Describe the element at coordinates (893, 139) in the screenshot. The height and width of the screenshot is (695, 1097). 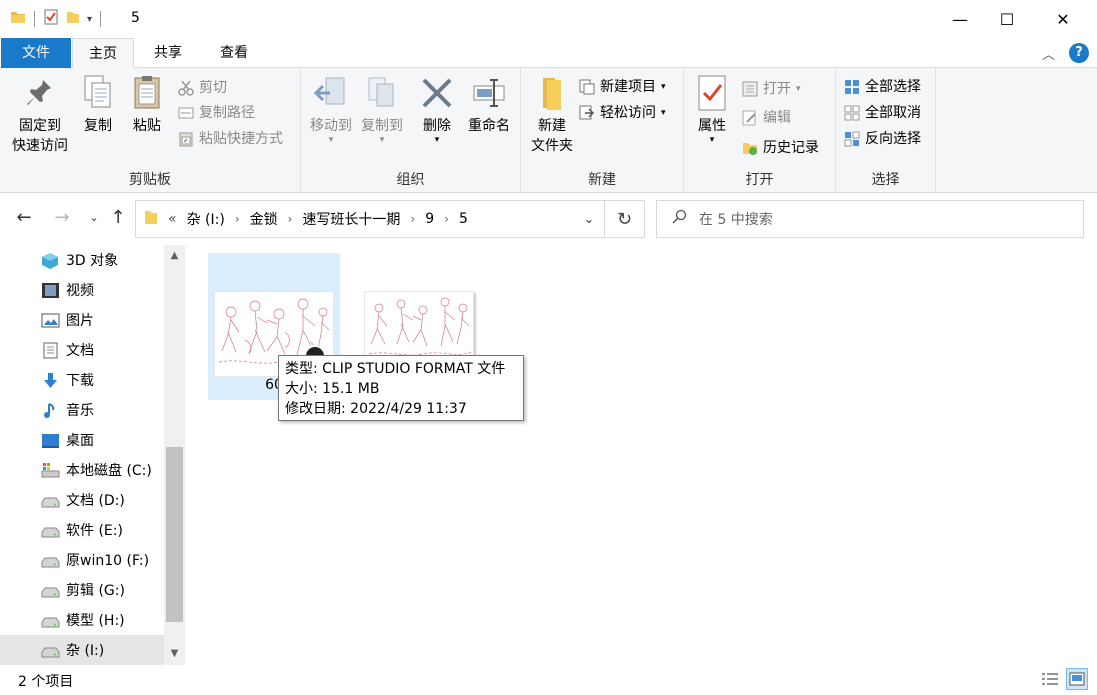
I see `invert-selection-label: 反向选择` at that location.